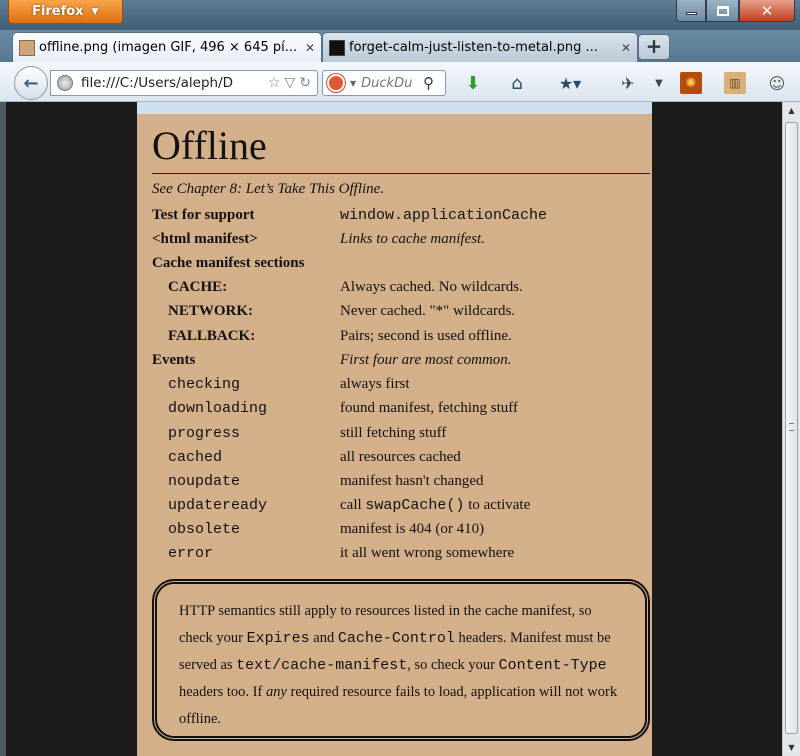 This screenshot has width=800, height=756. What do you see at coordinates (691, 13) in the screenshot?
I see `minimize-icon` at bounding box center [691, 13].